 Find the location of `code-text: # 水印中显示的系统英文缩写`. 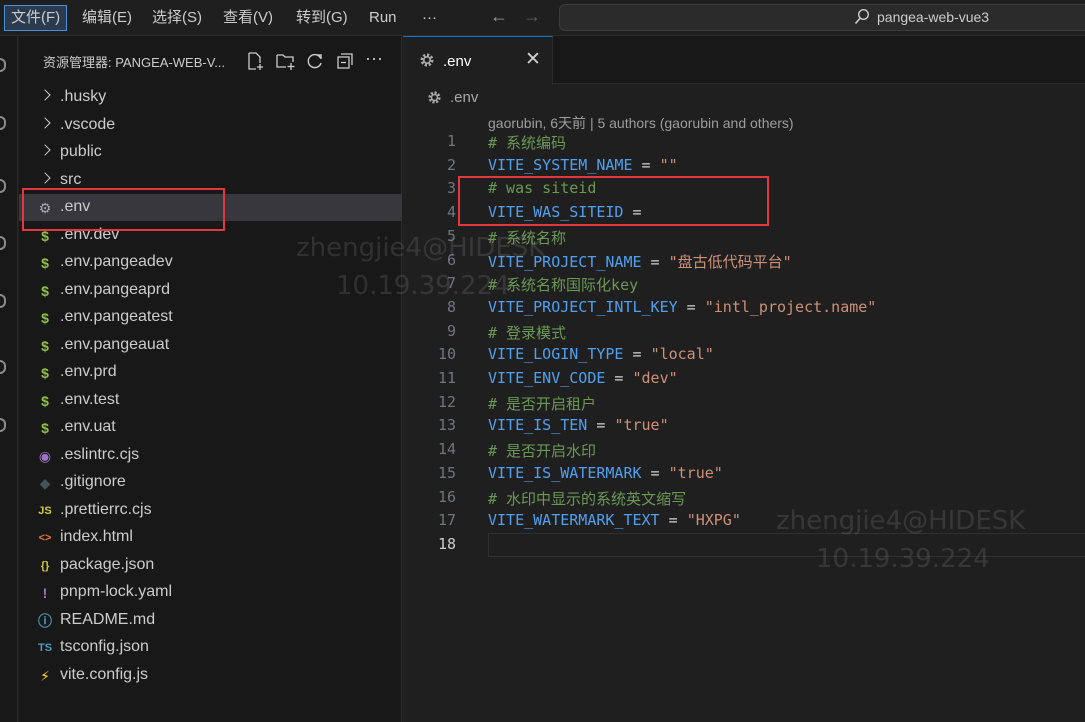

code-text: # 水印中显示的系统英文缩写 is located at coordinates (587, 498).